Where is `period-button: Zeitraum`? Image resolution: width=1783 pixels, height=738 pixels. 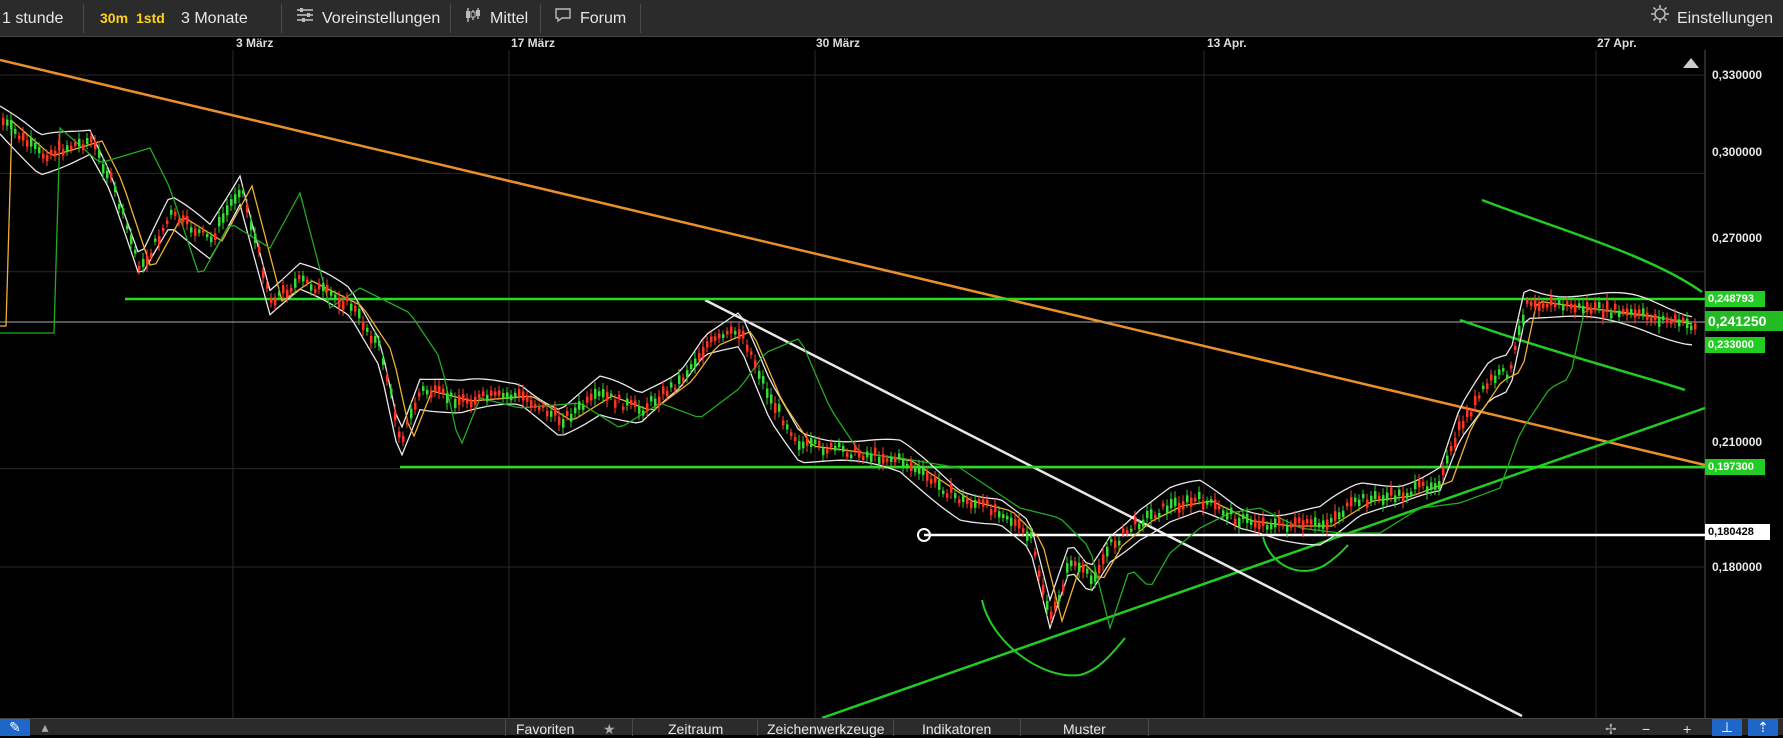 period-button: Zeitraum is located at coordinates (695, 729).